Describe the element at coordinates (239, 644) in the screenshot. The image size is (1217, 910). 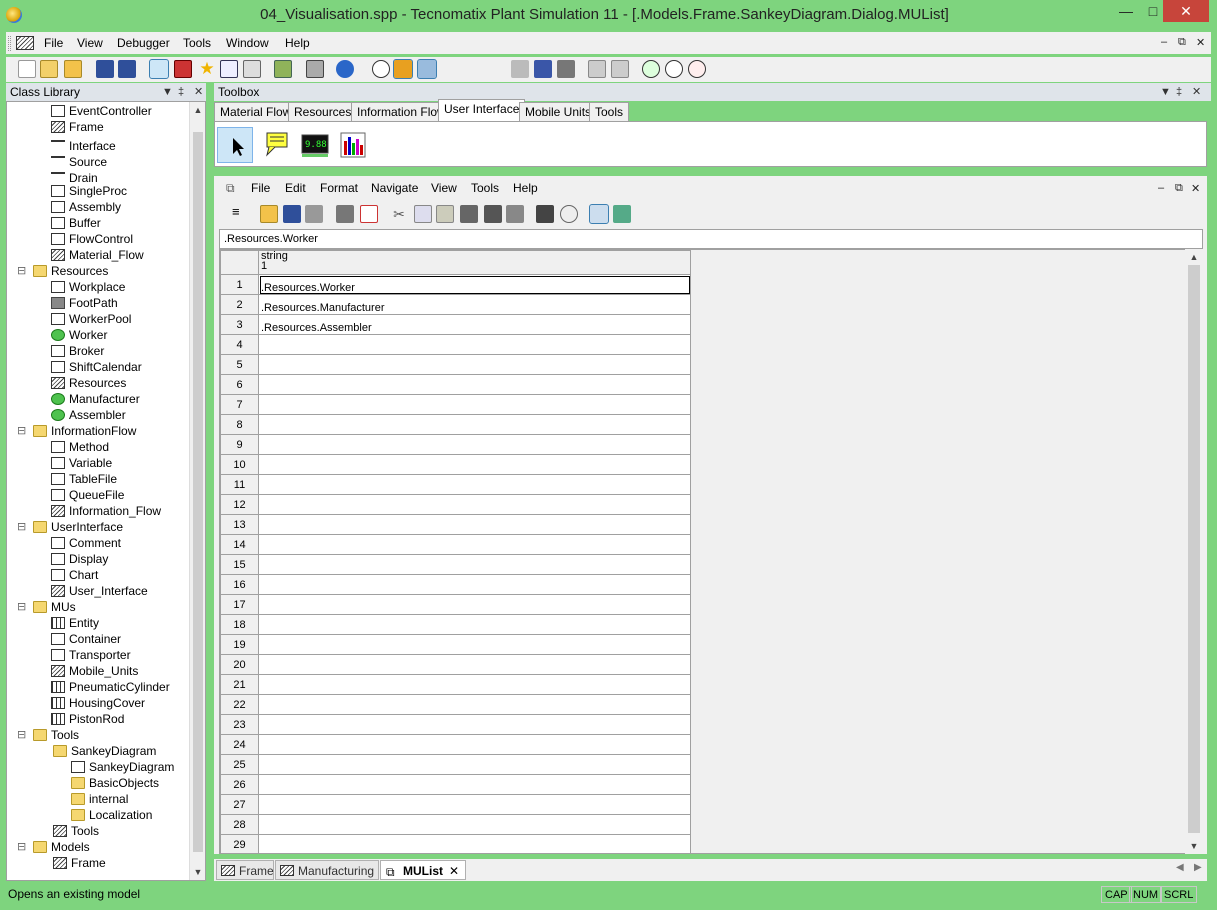
I see `row-header: 19` at that location.